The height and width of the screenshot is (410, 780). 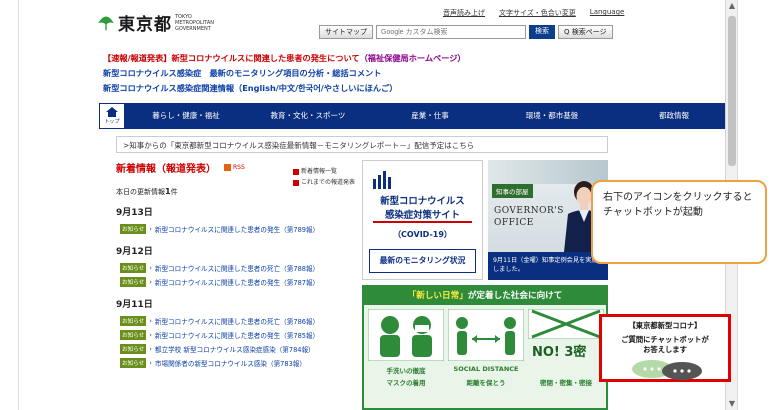 I want to click on update-count: 本日の更新情報1件, so click(x=237, y=192).